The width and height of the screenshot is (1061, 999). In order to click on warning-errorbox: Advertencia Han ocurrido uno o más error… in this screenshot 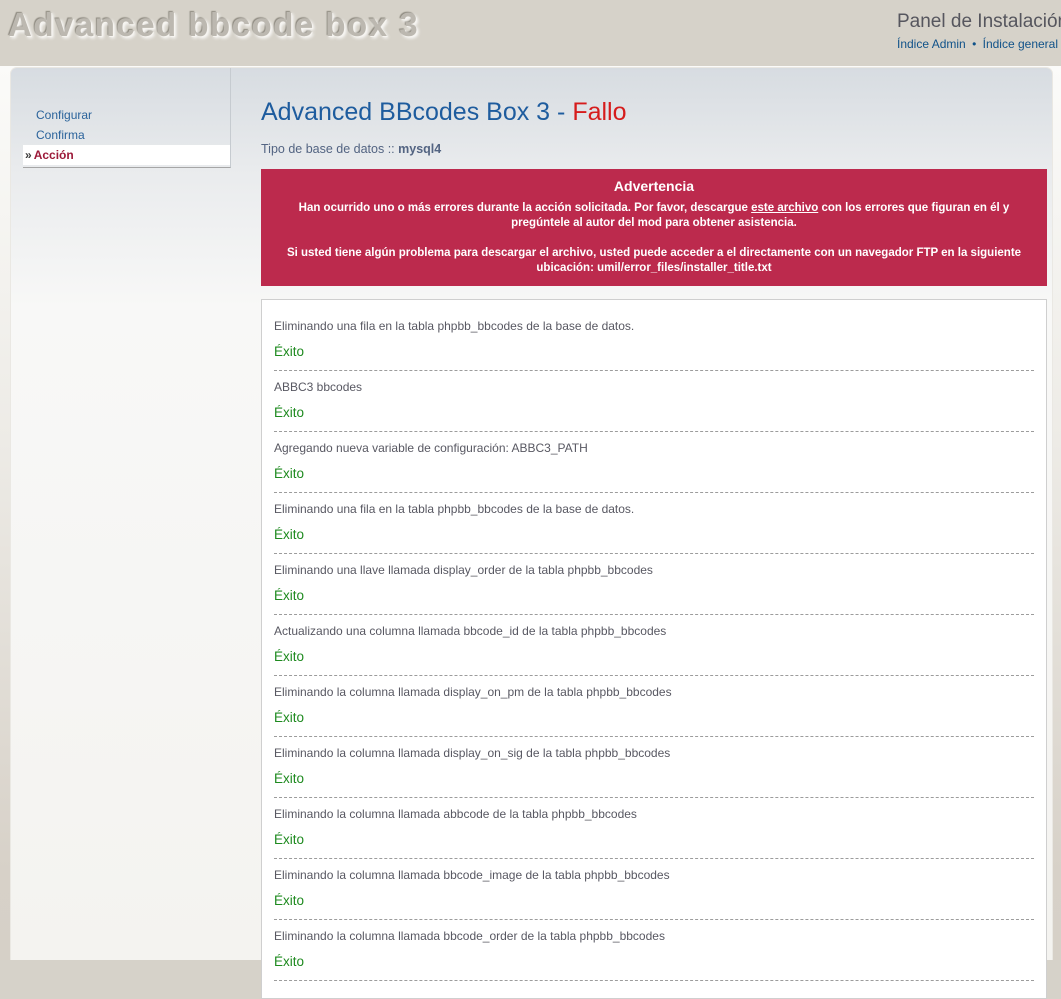, I will do `click(654, 227)`.